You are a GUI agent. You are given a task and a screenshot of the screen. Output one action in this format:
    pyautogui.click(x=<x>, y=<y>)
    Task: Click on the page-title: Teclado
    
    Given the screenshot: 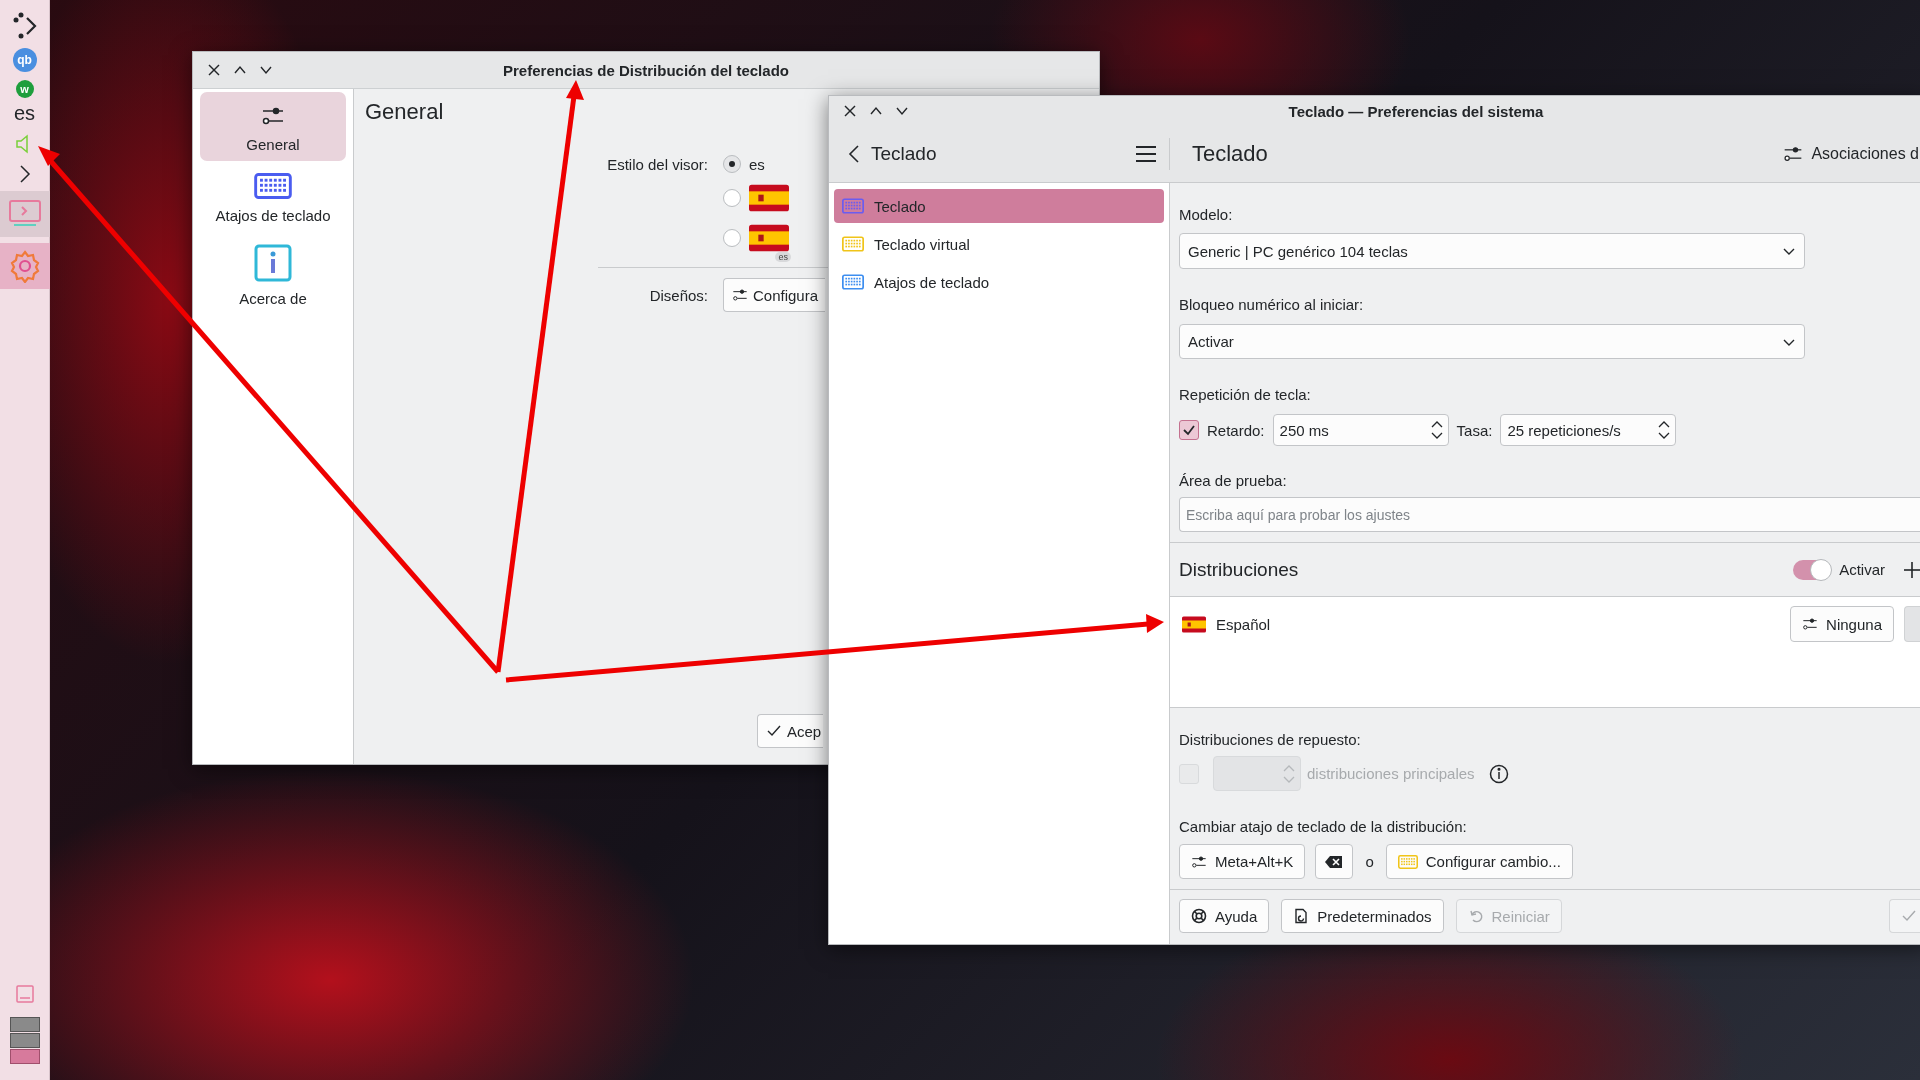 What is the action you would take?
    pyautogui.click(x=1230, y=154)
    